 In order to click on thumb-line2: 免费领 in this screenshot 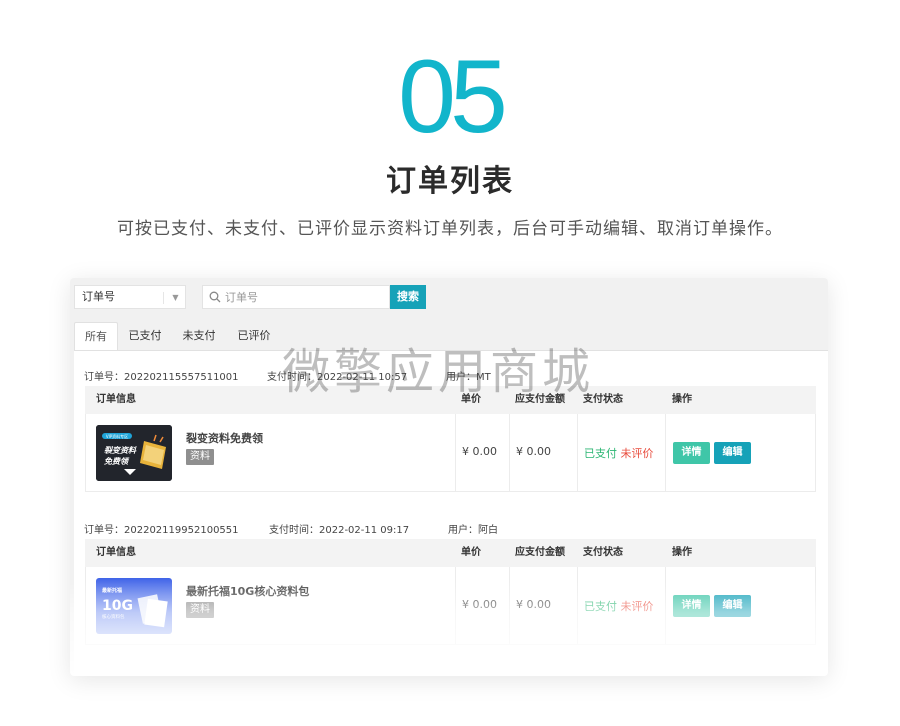, I will do `click(117, 461)`.